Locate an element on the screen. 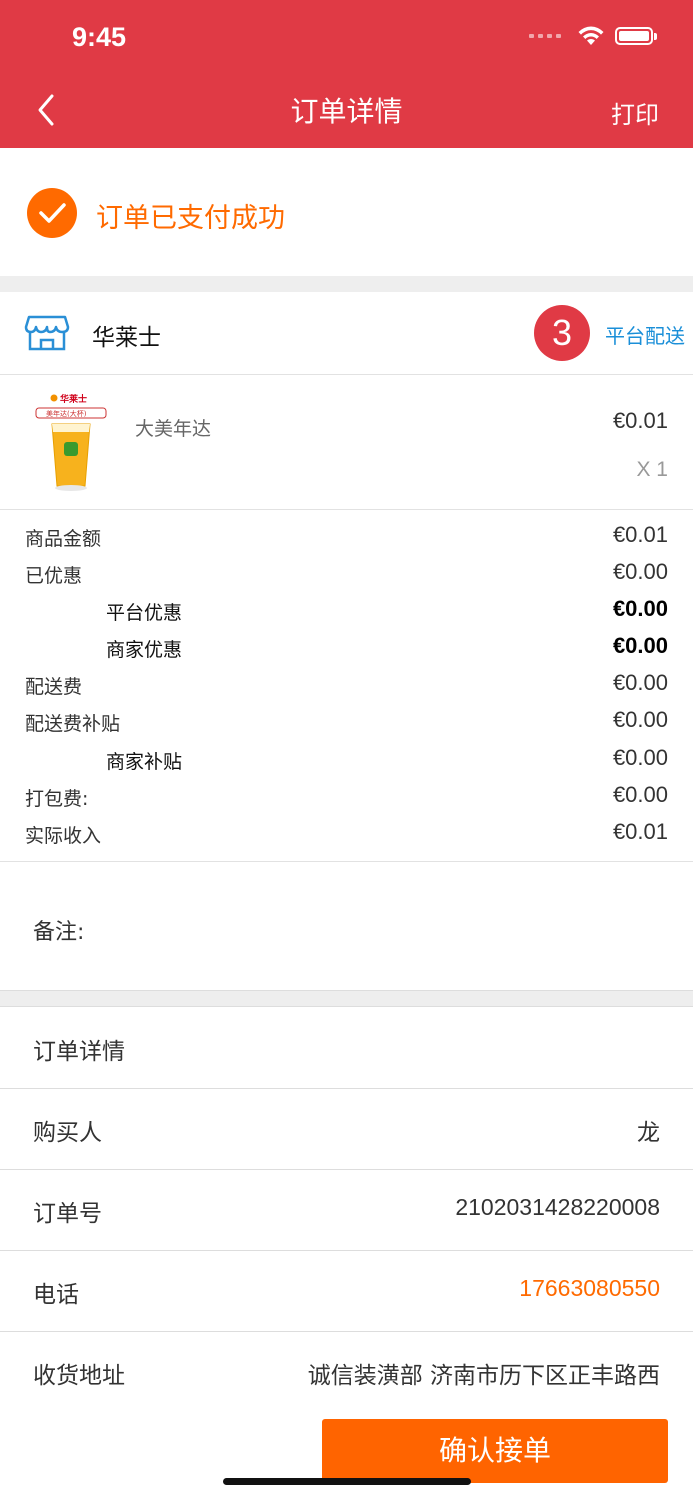 The image size is (693, 1500). check-circle-icon is located at coordinates (52, 213).